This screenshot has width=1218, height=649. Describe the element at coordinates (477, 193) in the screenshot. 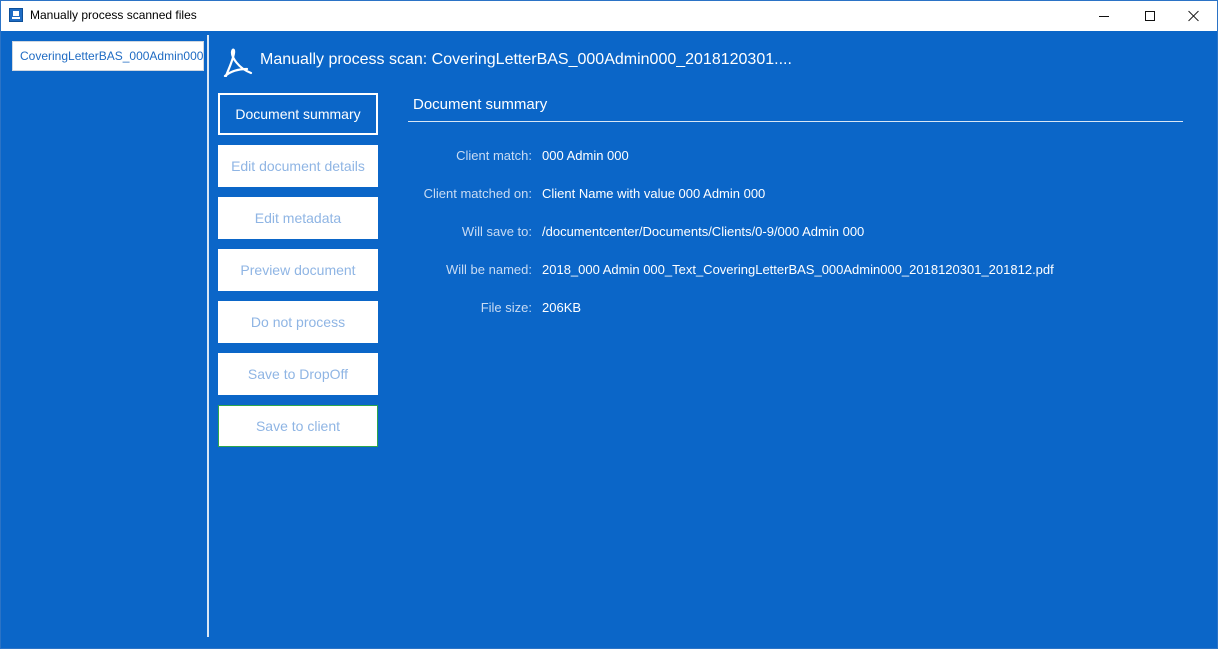

I see `client-matched-on-label: Client matched on:` at that location.